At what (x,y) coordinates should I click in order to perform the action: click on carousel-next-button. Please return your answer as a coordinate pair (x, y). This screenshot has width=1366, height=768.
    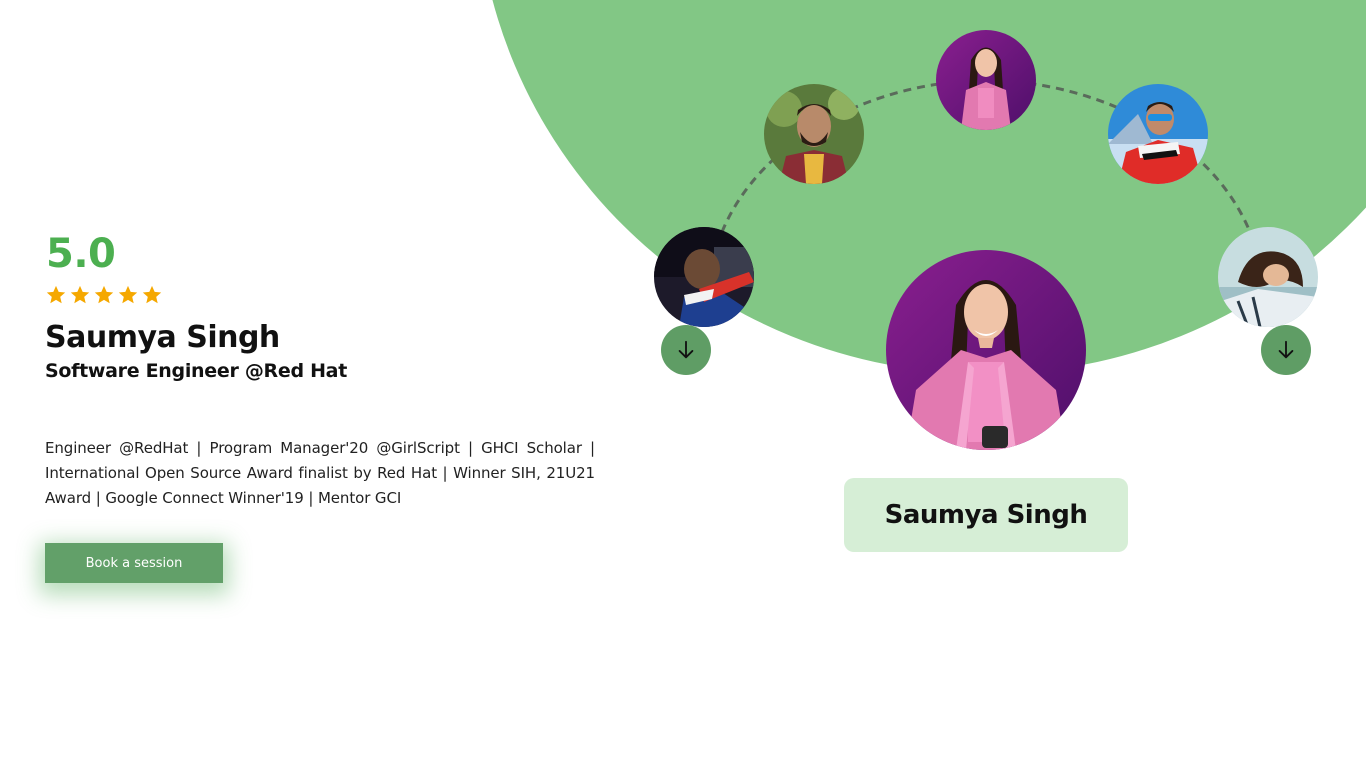
    Looking at the image, I should click on (1286, 350).